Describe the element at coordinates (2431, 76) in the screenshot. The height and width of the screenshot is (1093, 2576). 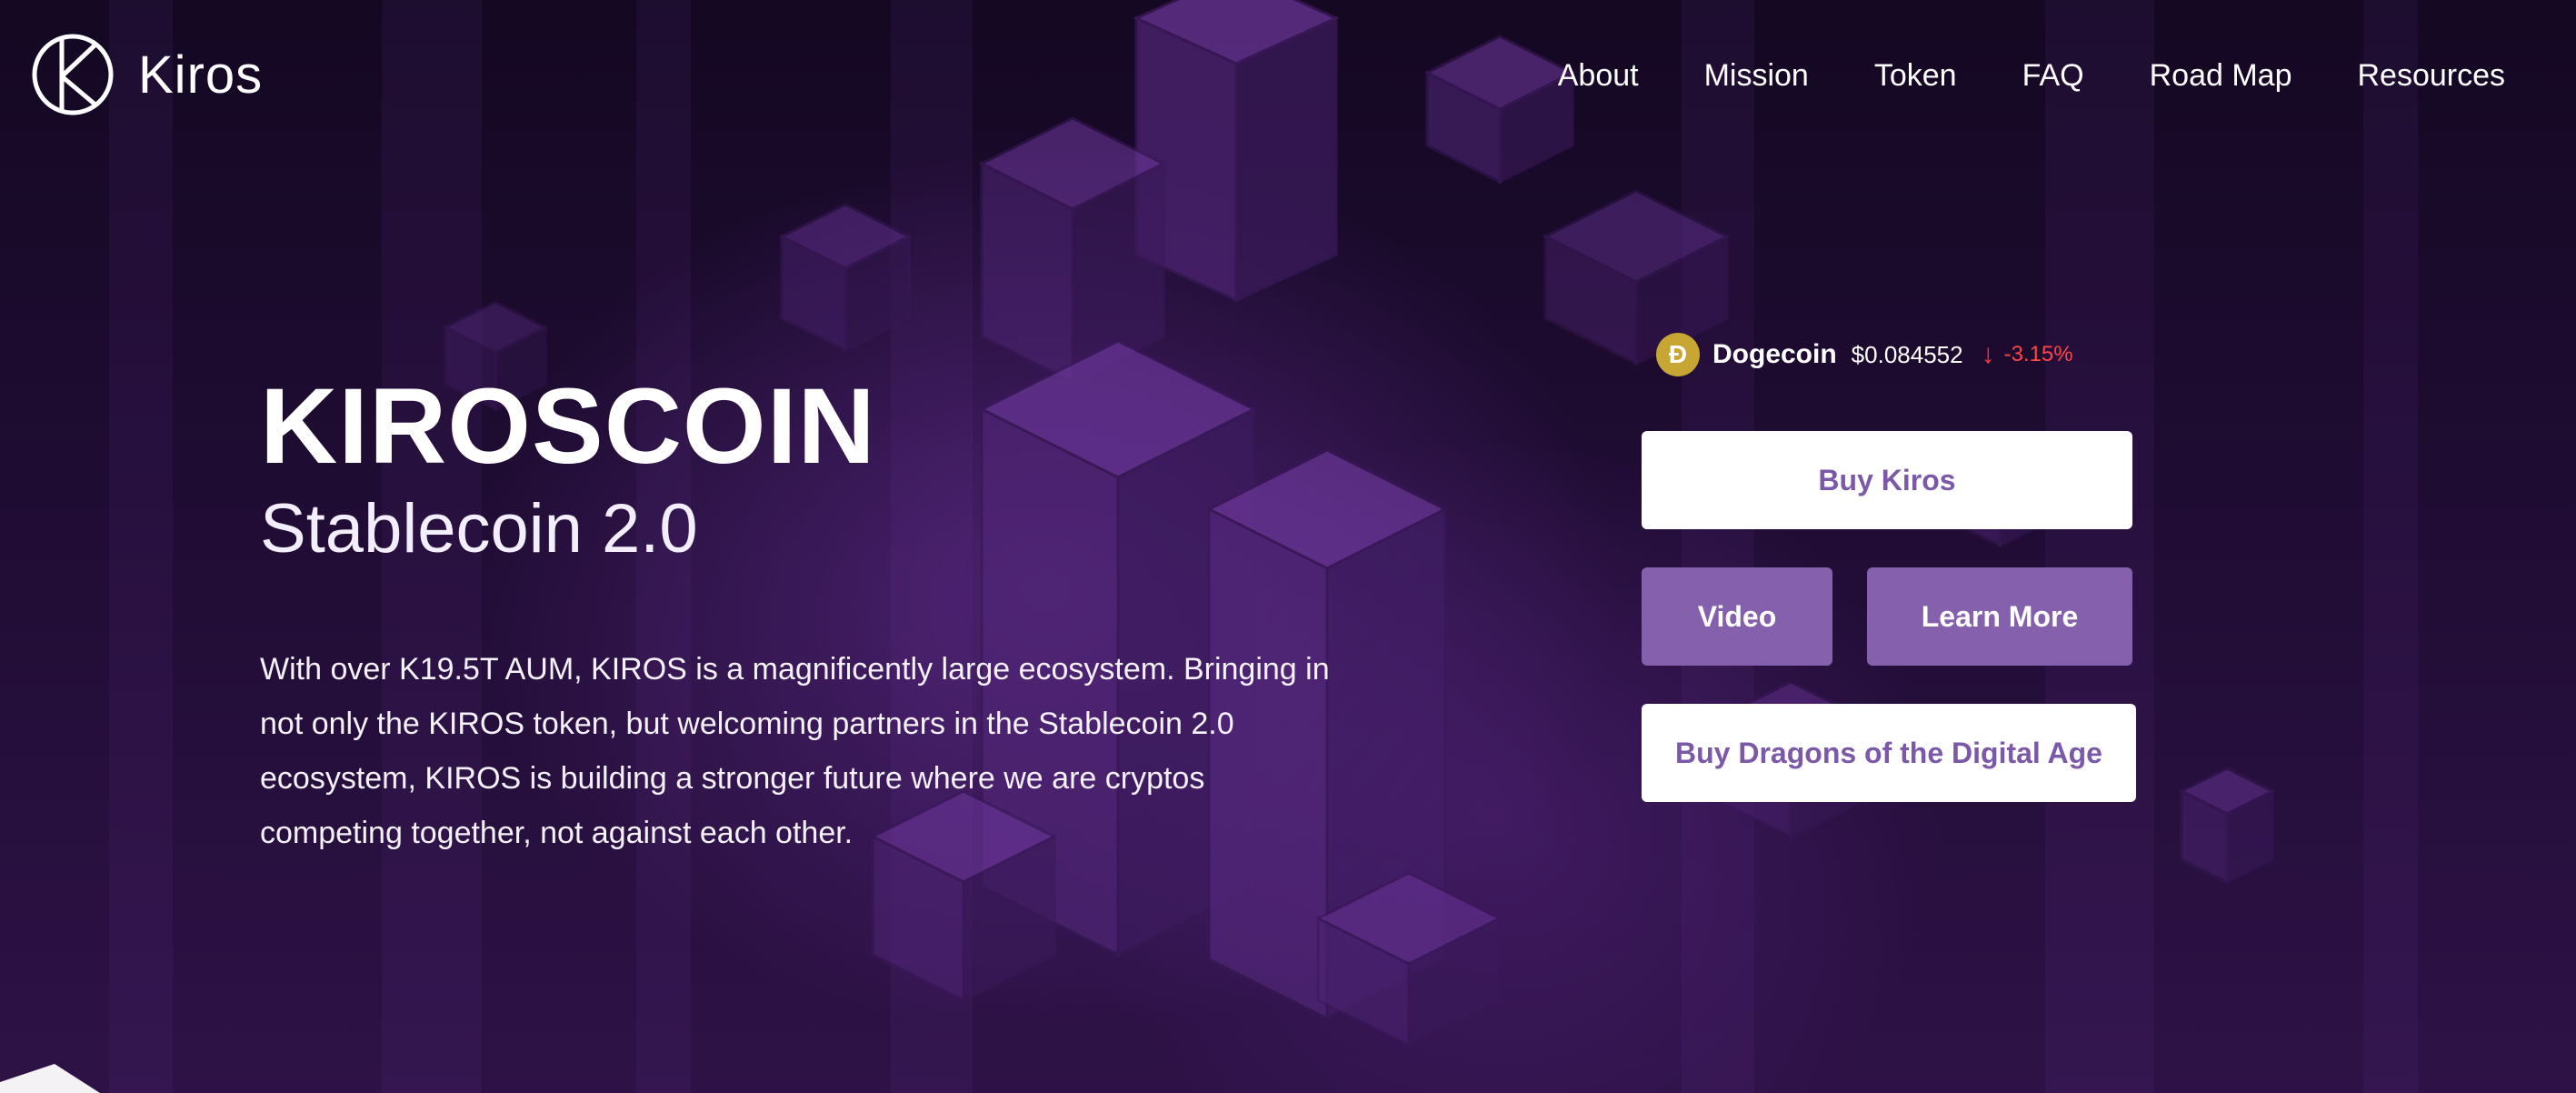
I see `nav-resources: Resources` at that location.